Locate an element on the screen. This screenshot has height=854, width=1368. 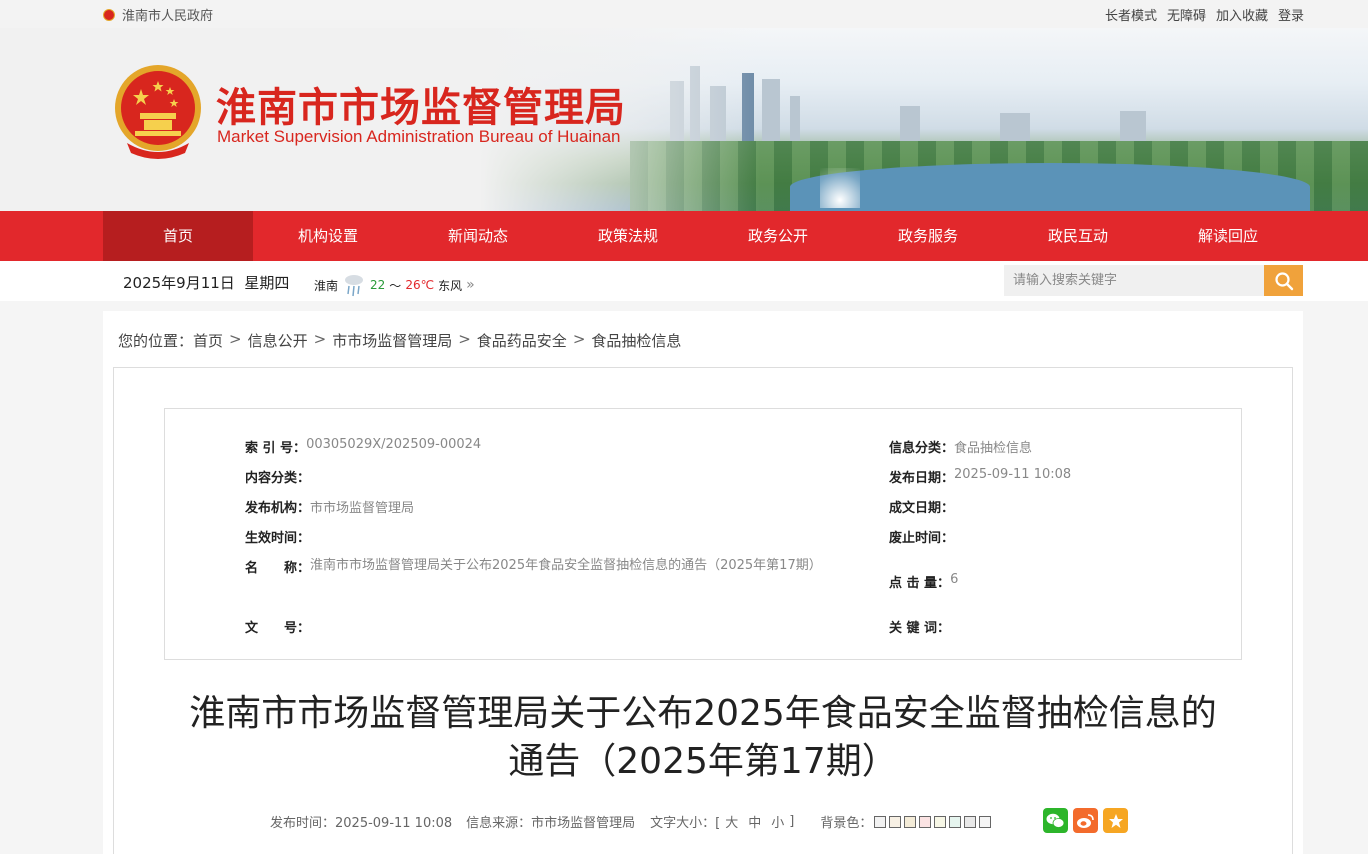
share-wechat-button is located at coordinates (1055, 820).